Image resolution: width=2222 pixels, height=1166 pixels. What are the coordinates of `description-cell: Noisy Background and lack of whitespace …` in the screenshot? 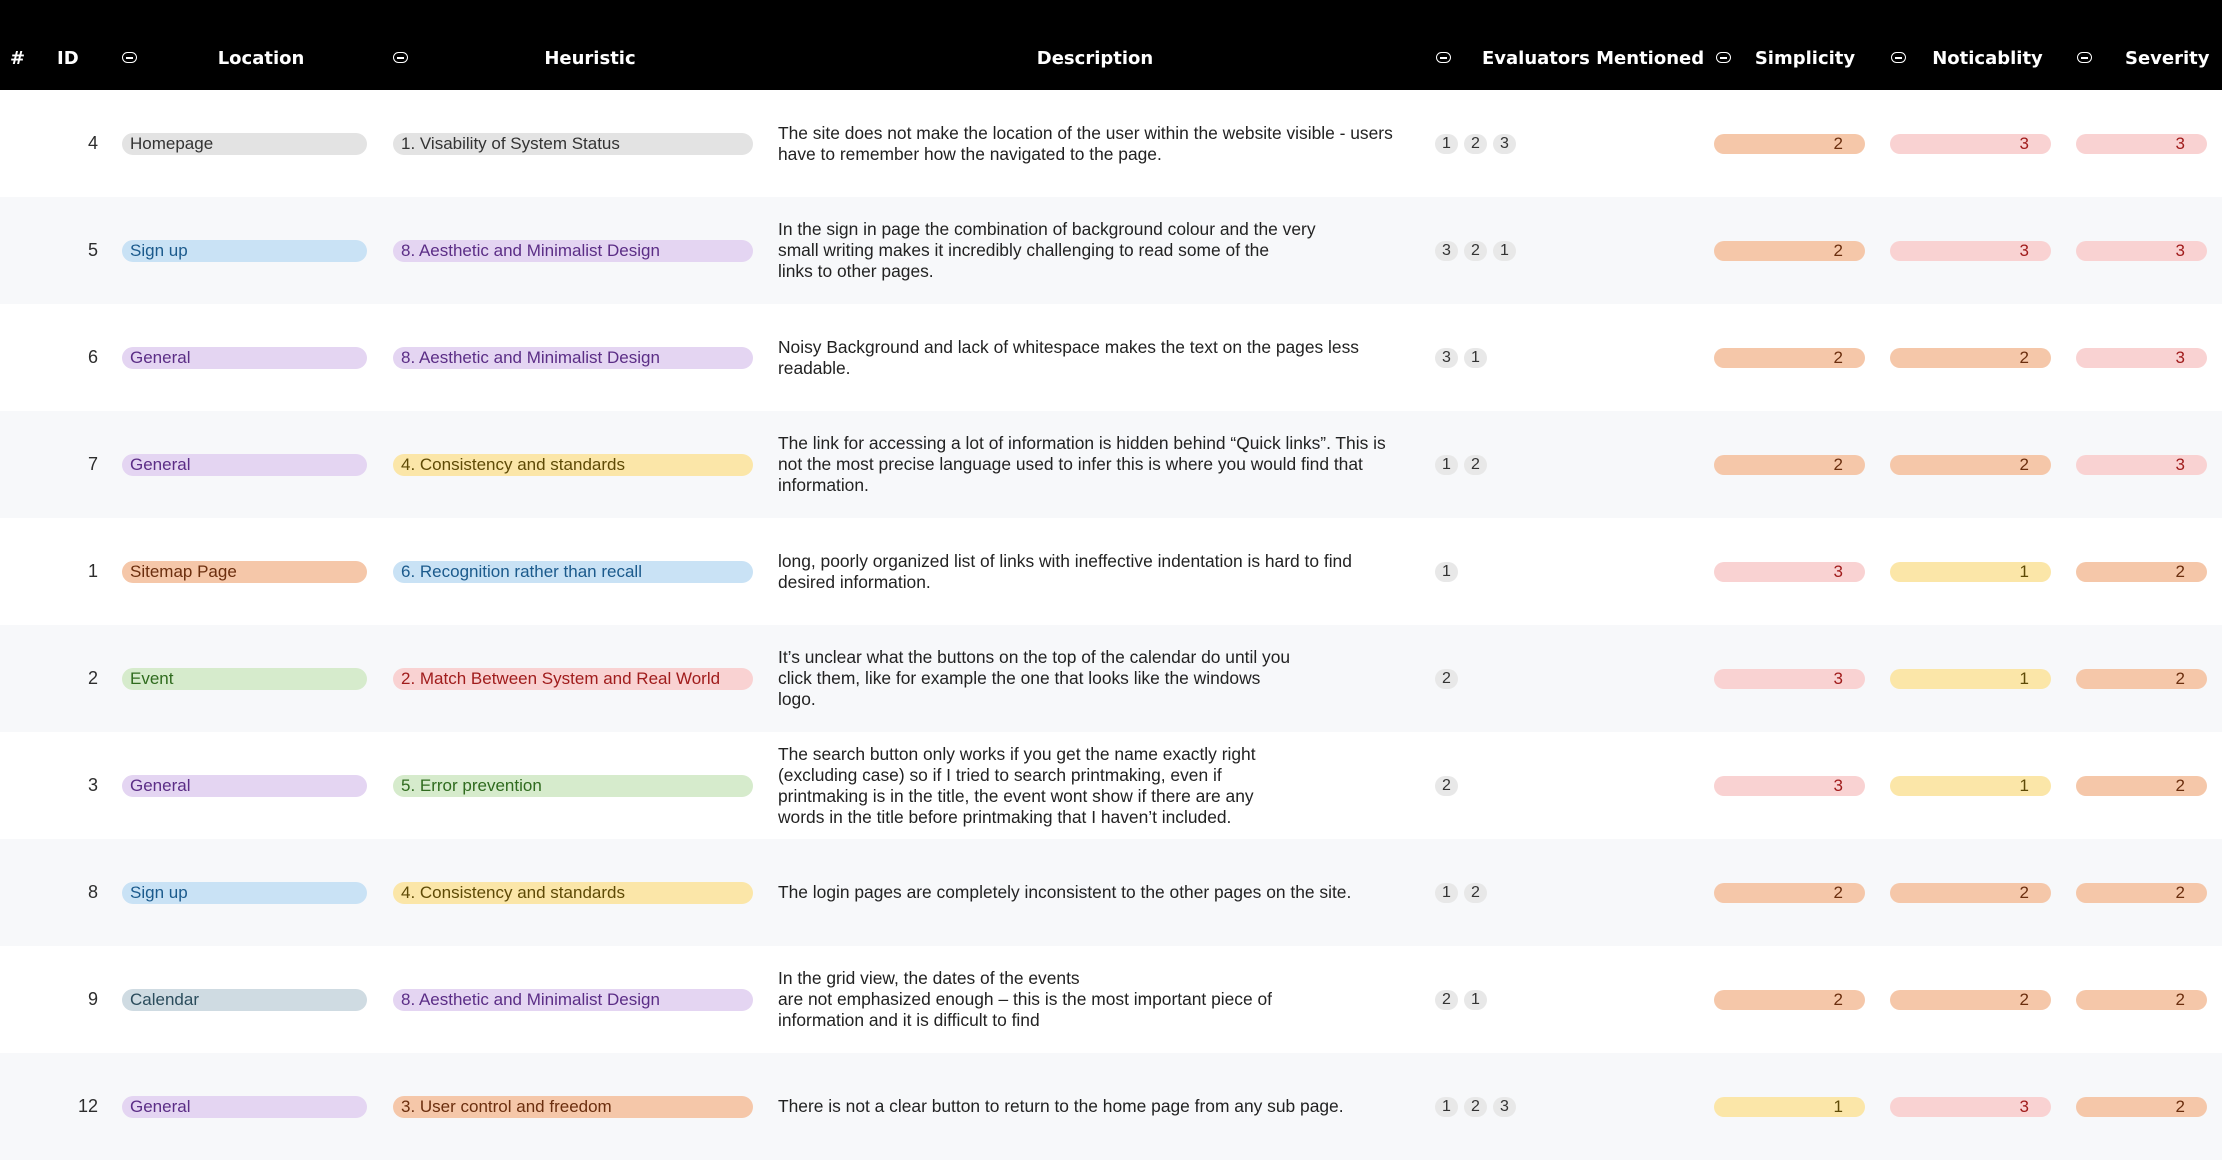 It's located at (1098, 357).